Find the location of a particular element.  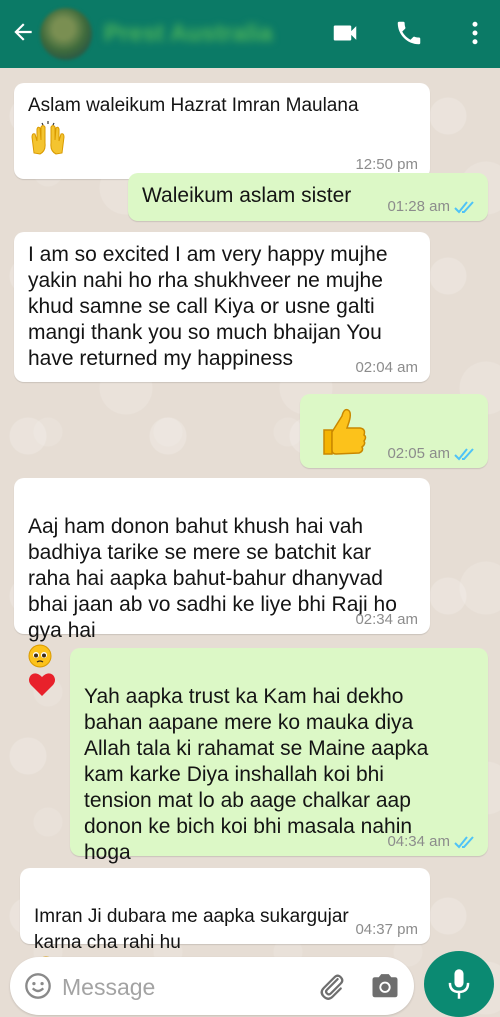

message-meta: 02:04 am is located at coordinates (386, 367).